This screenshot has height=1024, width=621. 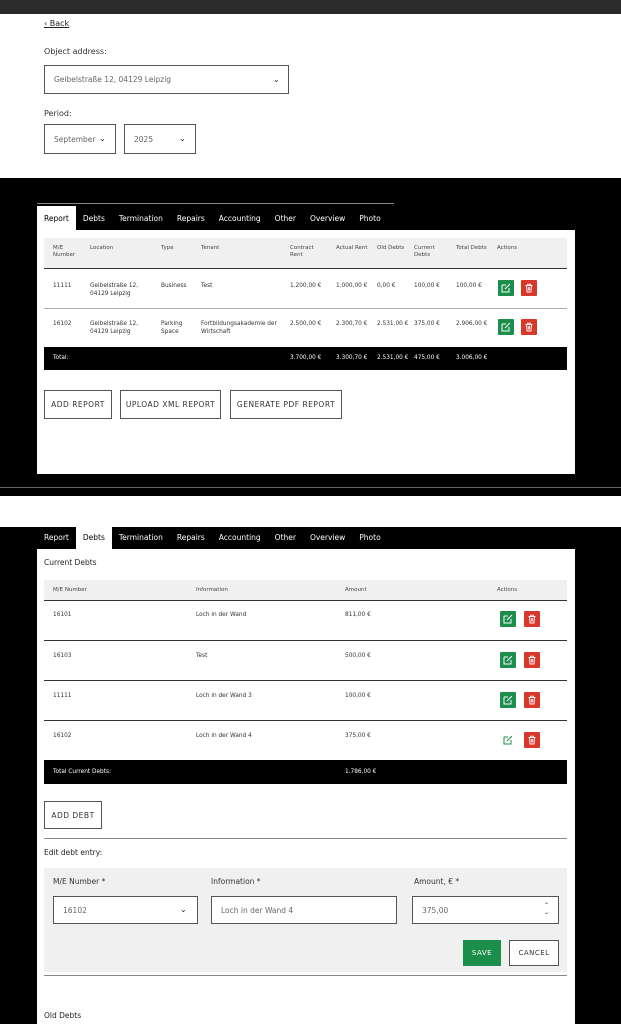 I want to click on debts-total-row: Total Current Debts: 1.786,00 €, so click(x=305, y=772).